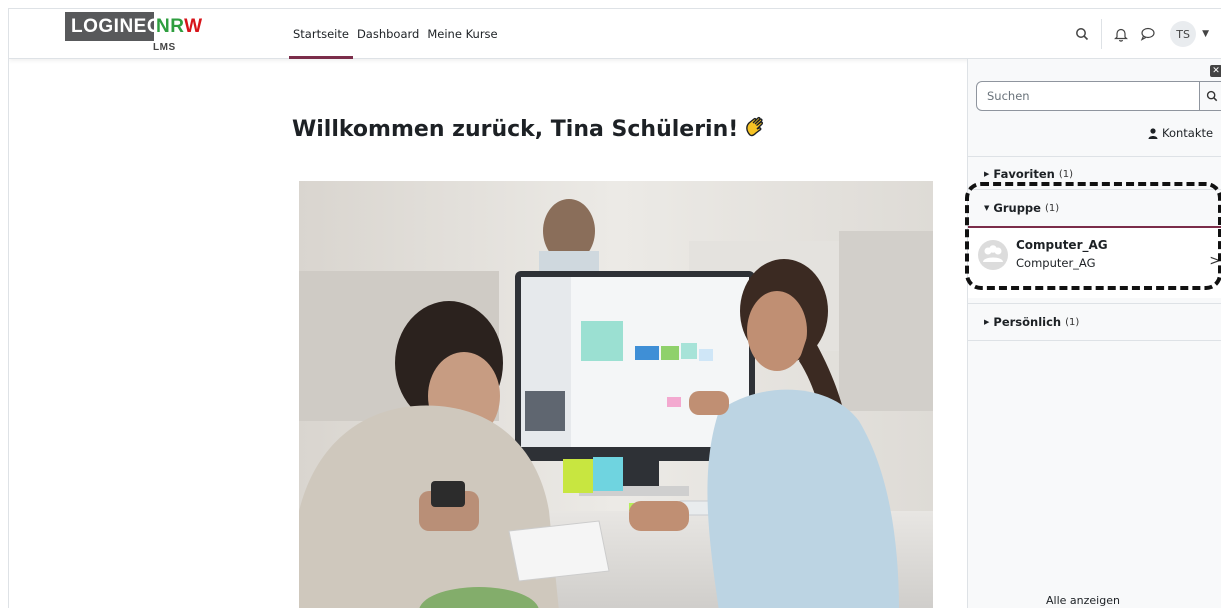 The width and height of the screenshot is (1221, 608). Describe the element at coordinates (1121, 34) in the screenshot. I see `bell-icon` at that location.